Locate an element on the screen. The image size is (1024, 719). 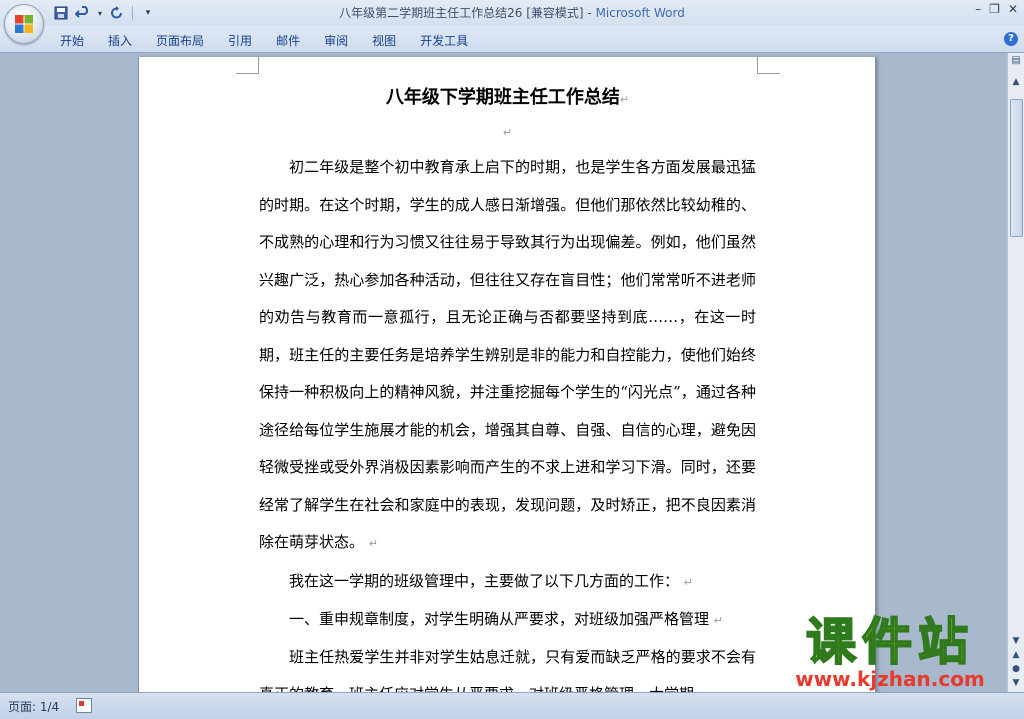
paragraph: 一、重申规章制度，对学生明确从严要求，对班级加强严格管理 ↵ is located at coordinates (507, 620).